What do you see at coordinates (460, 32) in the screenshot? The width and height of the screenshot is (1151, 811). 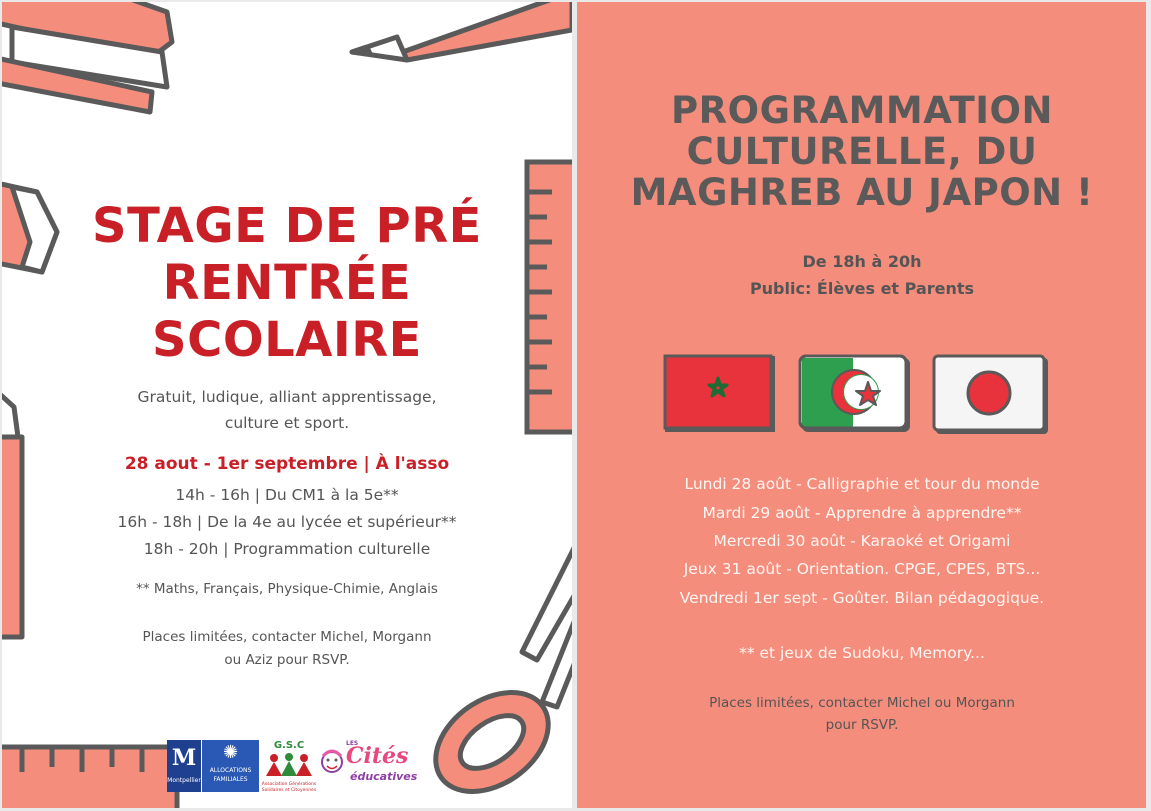 I see `pencil-icon` at bounding box center [460, 32].